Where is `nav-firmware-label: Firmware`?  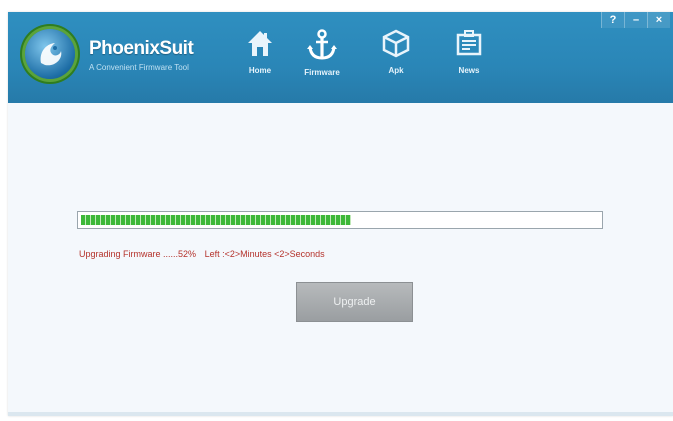 nav-firmware-label: Firmware is located at coordinates (322, 72).